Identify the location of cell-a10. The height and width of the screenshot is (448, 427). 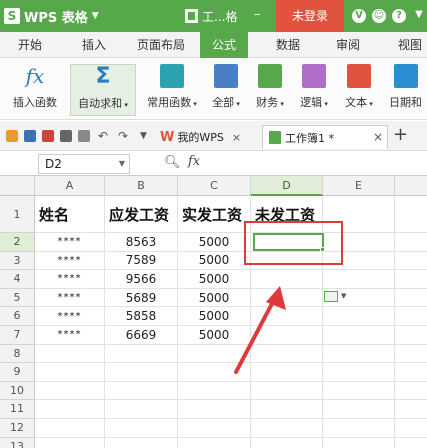
(70, 391).